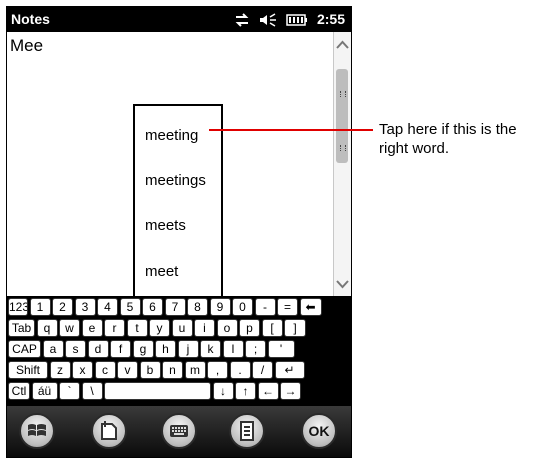 The height and width of the screenshot is (461, 535). Describe the element at coordinates (21, 328) in the screenshot. I see `key-tab: Tab` at that location.